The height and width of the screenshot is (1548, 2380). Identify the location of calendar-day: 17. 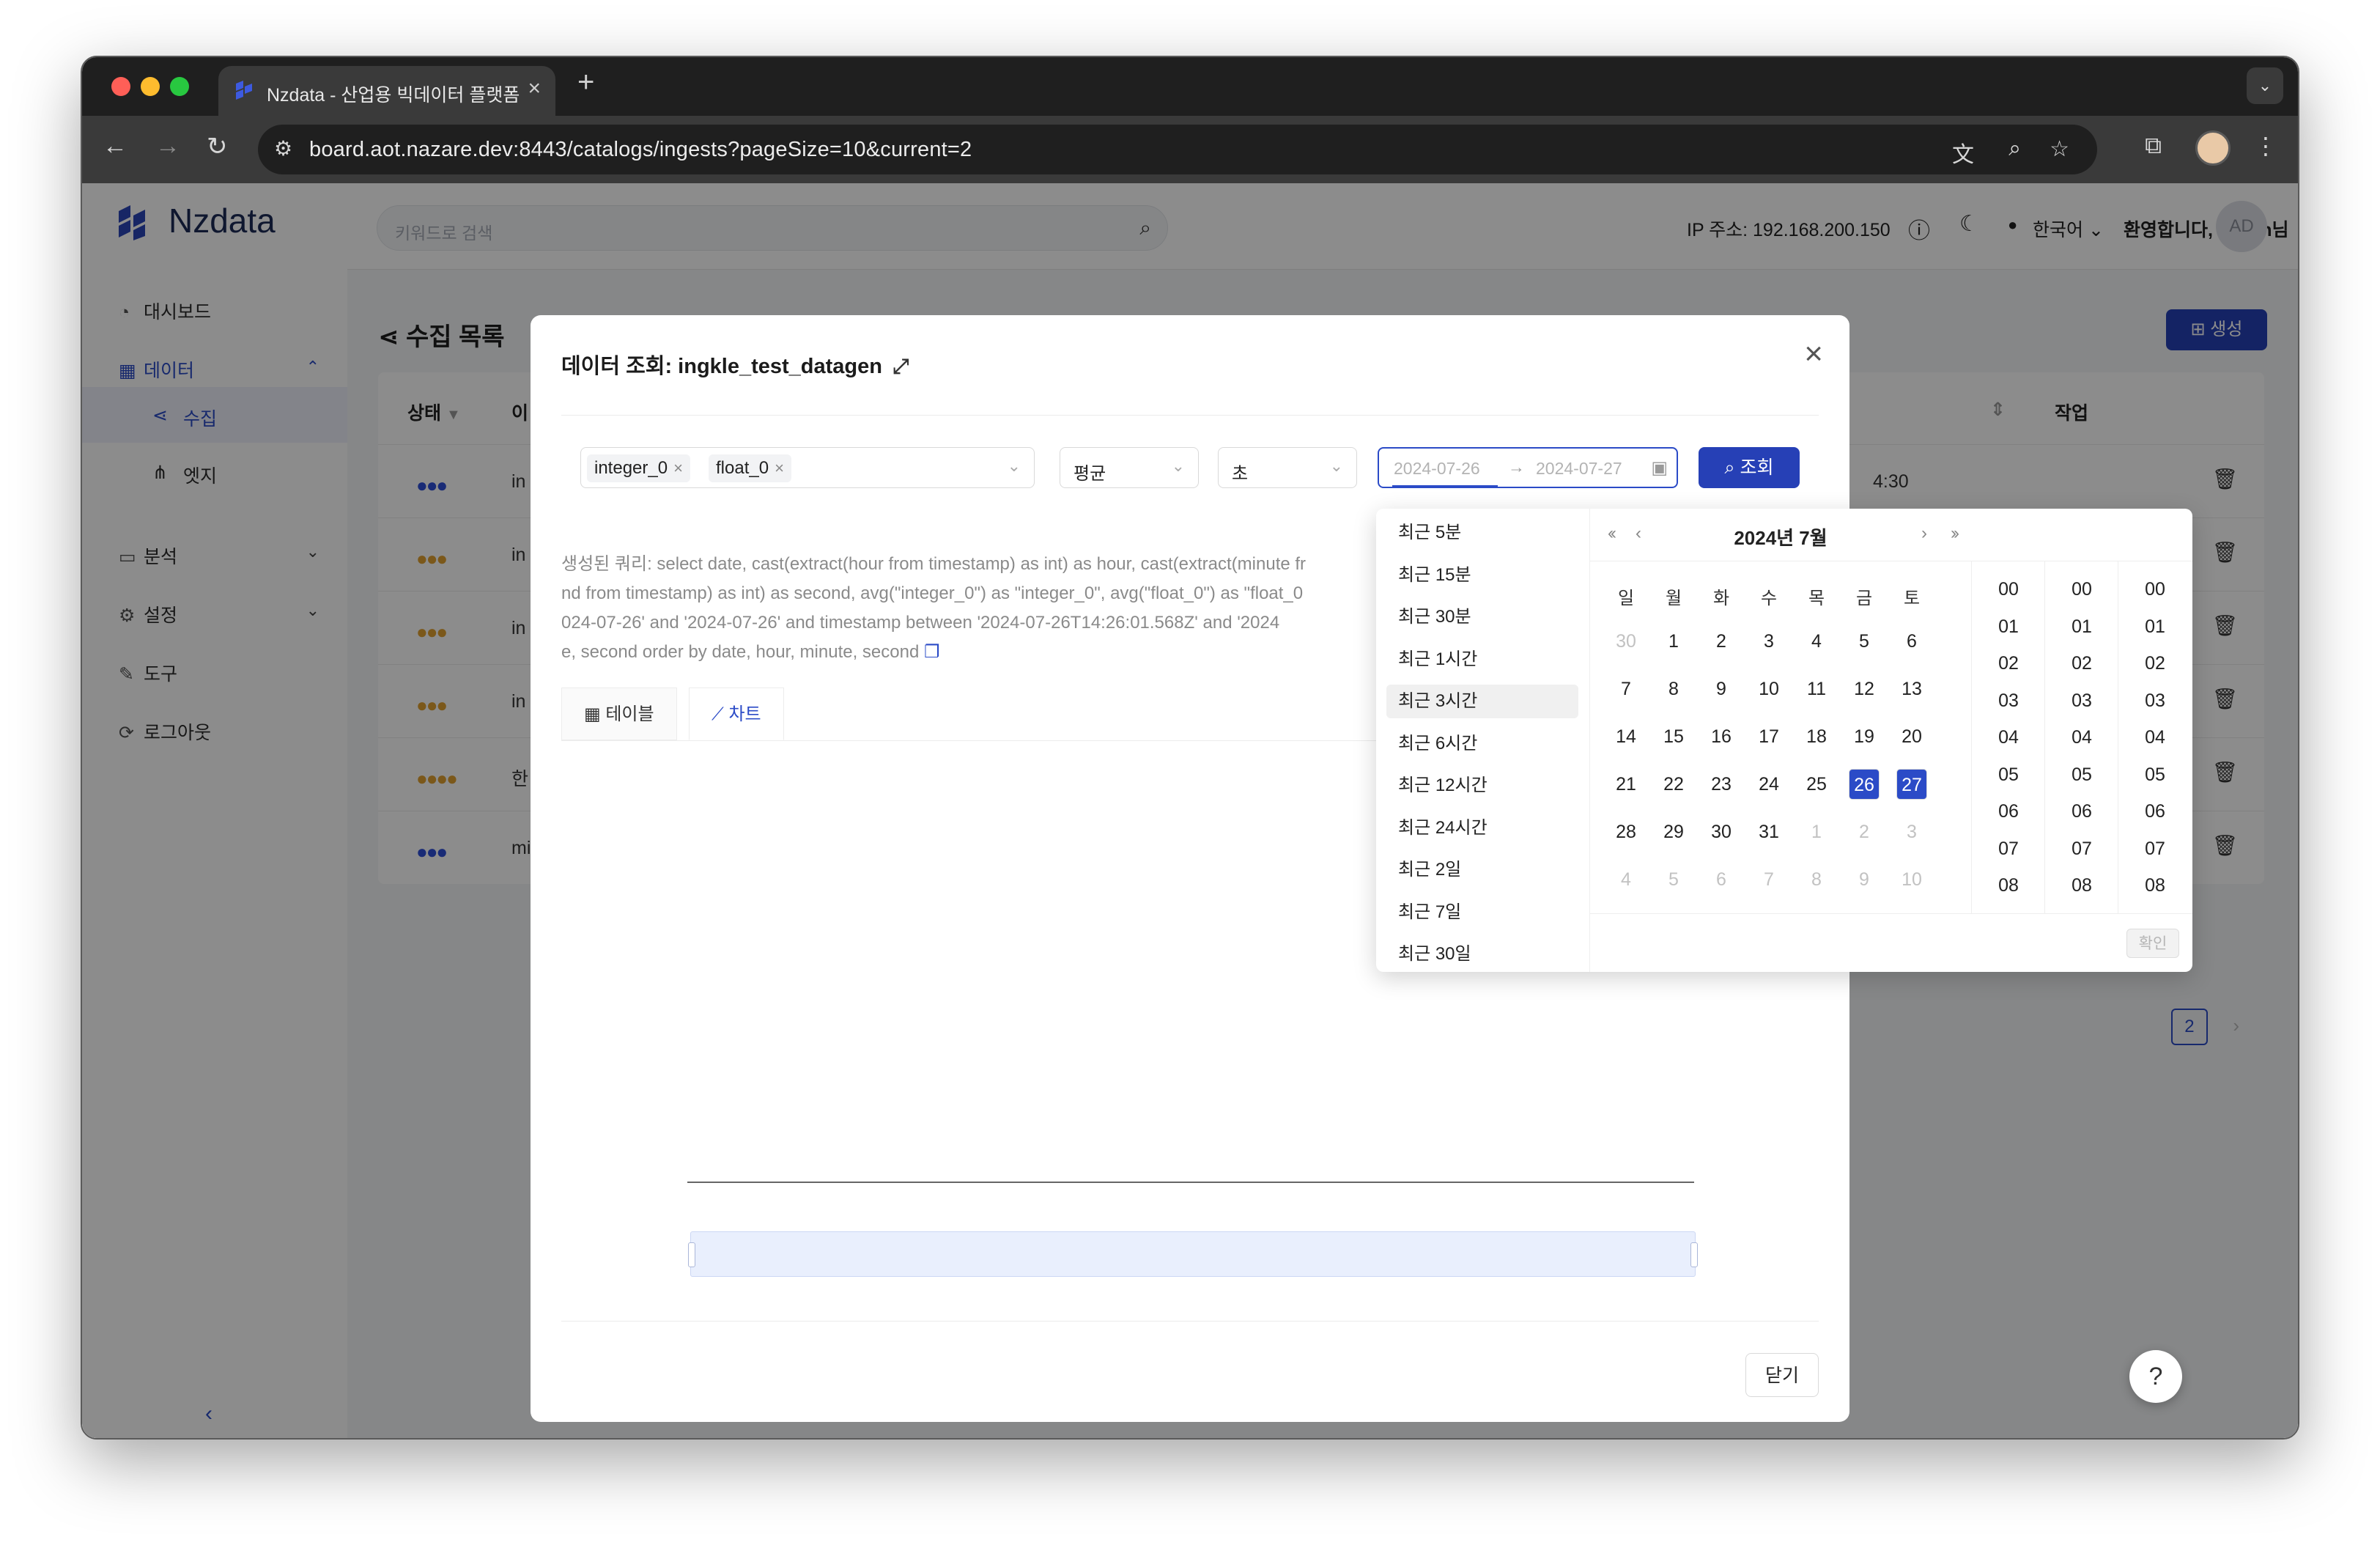
(1768, 736).